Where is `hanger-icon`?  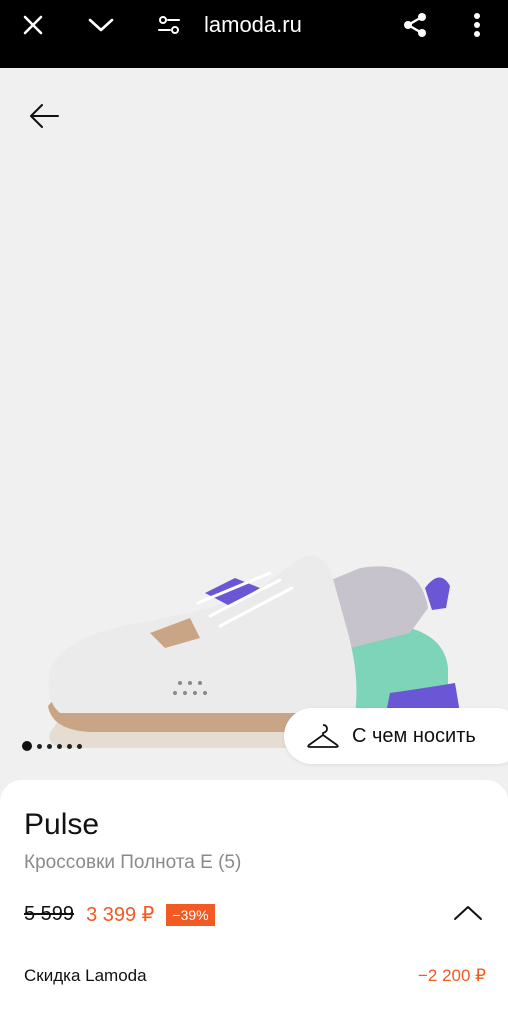 hanger-icon is located at coordinates (323, 736).